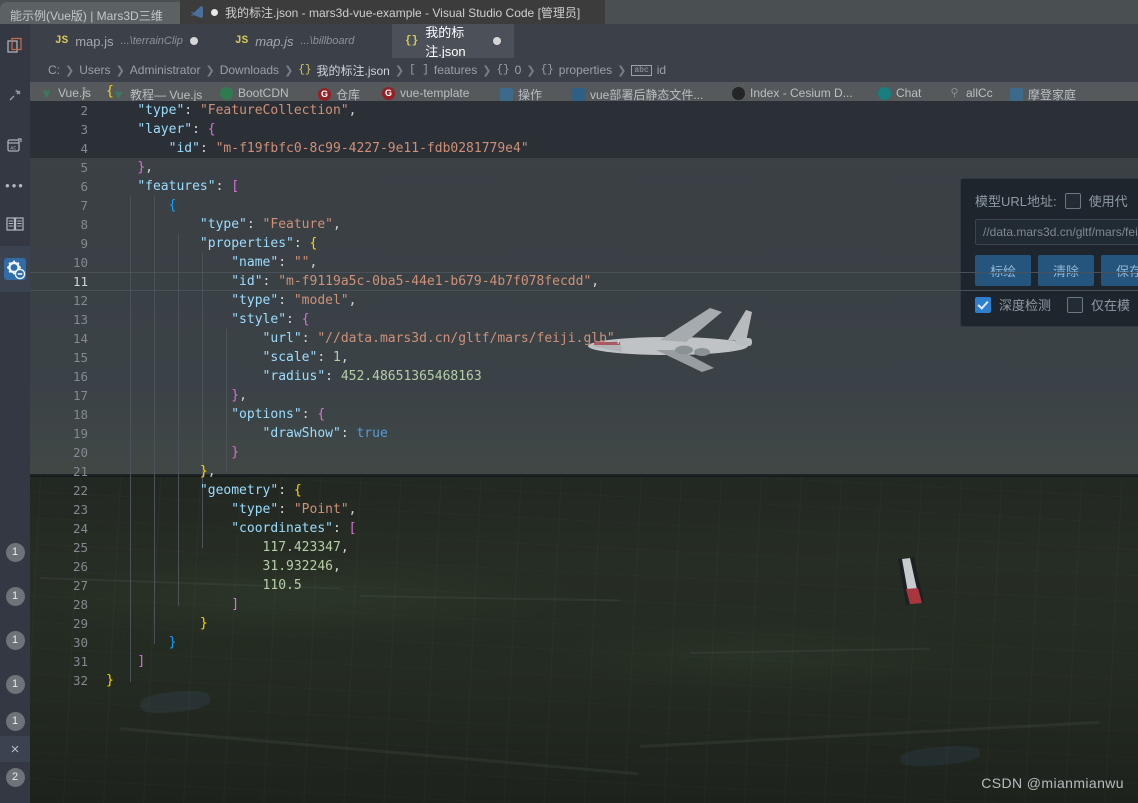 The width and height of the screenshot is (1138, 803). What do you see at coordinates (15, 269) in the screenshot?
I see `activity-settings` at bounding box center [15, 269].